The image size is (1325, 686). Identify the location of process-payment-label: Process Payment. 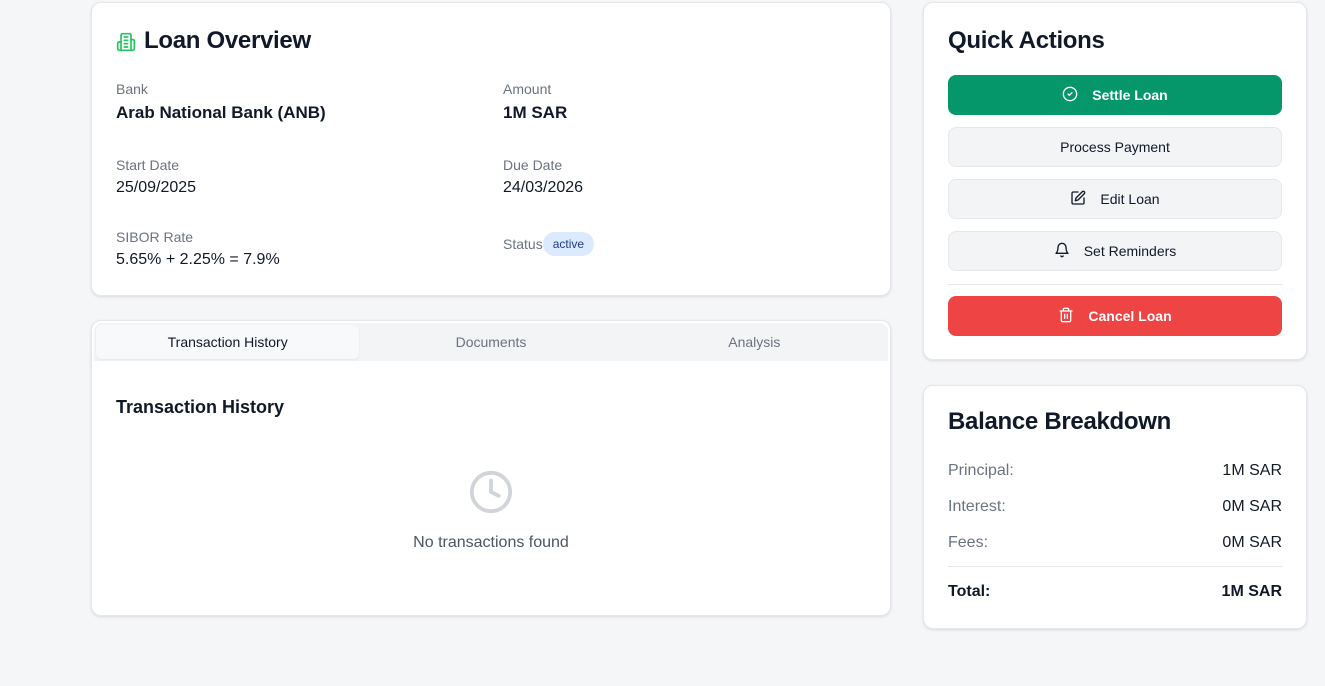
(1115, 147).